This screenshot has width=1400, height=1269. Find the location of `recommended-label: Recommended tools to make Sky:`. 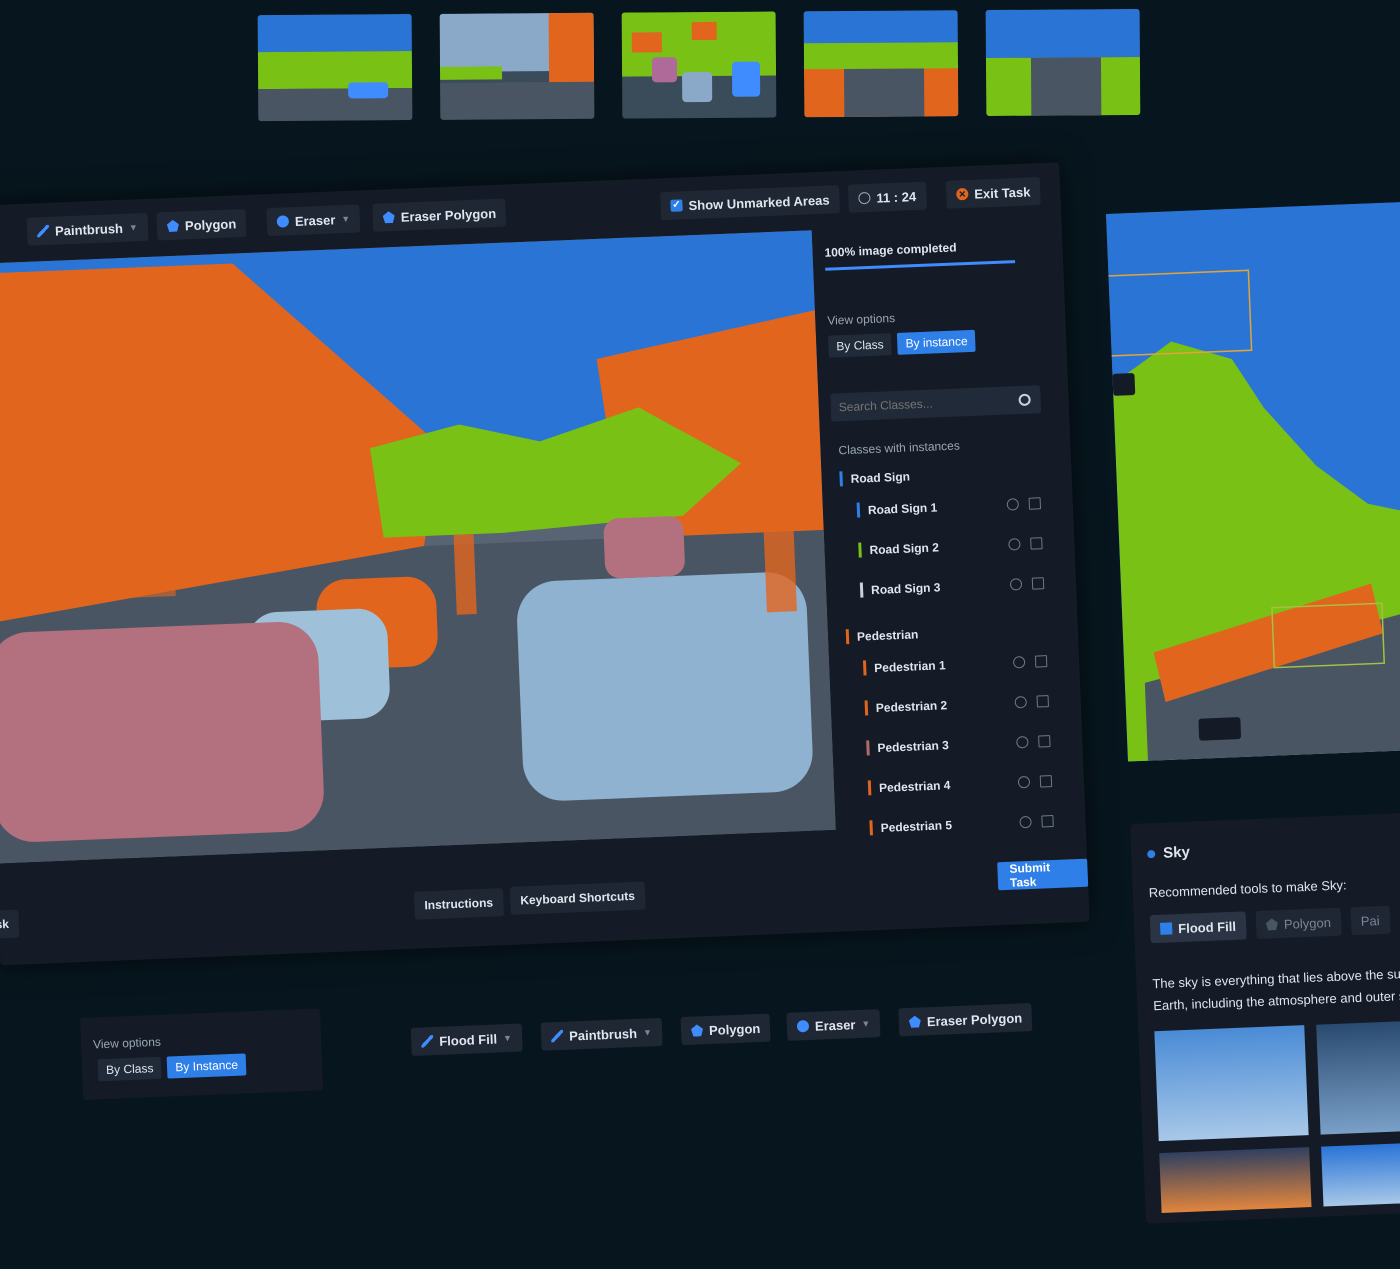

recommended-label: Recommended tools to make Sky: is located at coordinates (1247, 889).